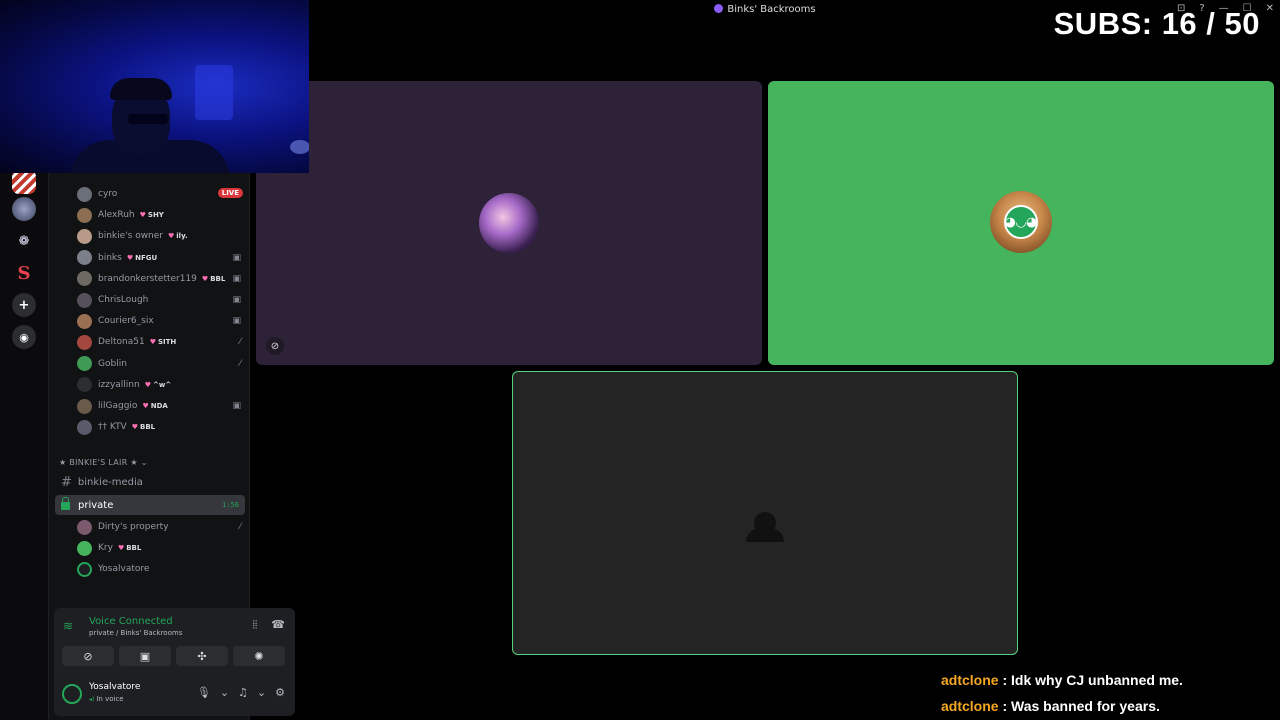 This screenshot has height=720, width=1280. I want to click on voice-member: Deltona51 SITH ⁄, so click(160, 342).